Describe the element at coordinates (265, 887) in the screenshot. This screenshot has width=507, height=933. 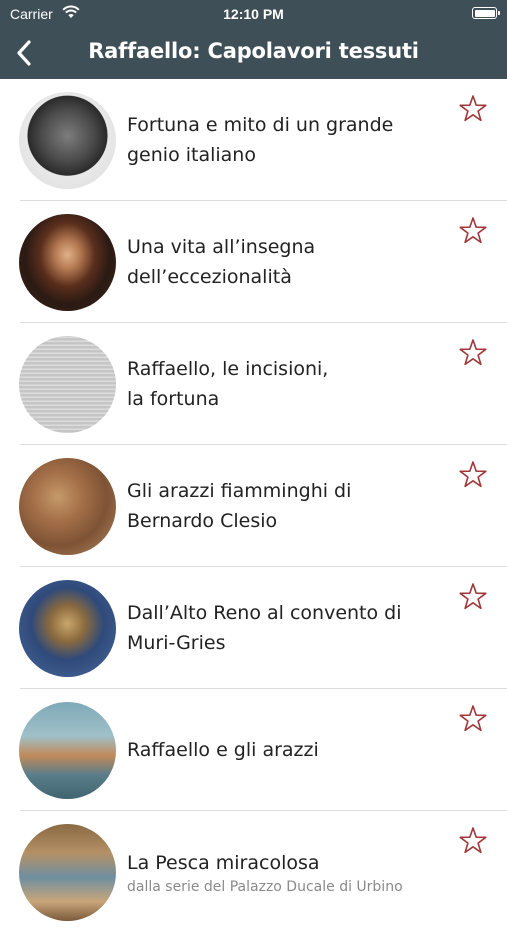
I see `item-subtitle: dalla serie del Palazzo Ducale di Urbino` at that location.